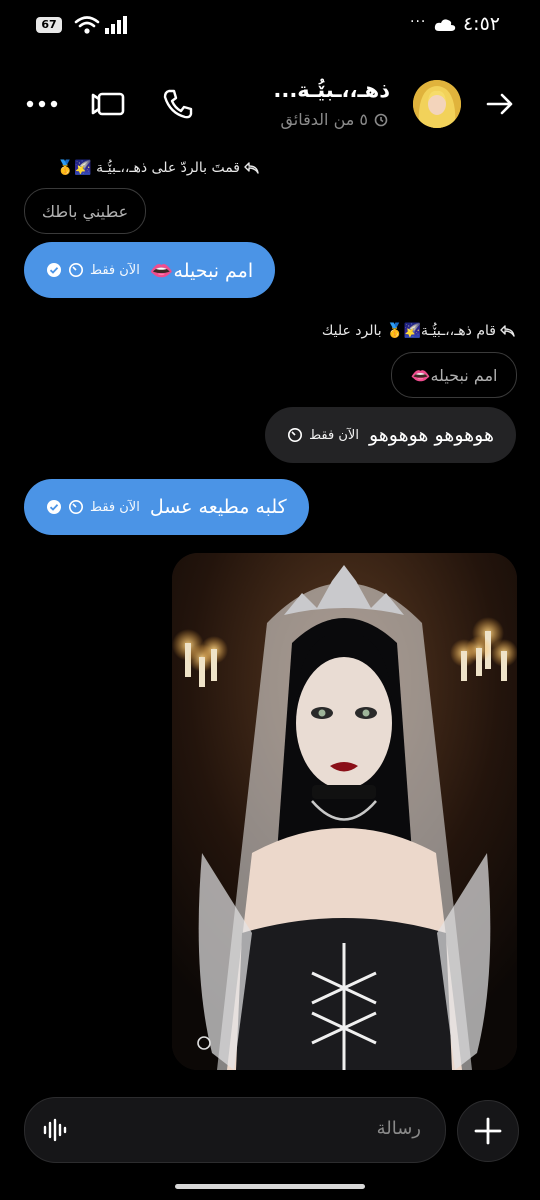  What do you see at coordinates (381, 119) in the screenshot?
I see `clock-icon` at bounding box center [381, 119].